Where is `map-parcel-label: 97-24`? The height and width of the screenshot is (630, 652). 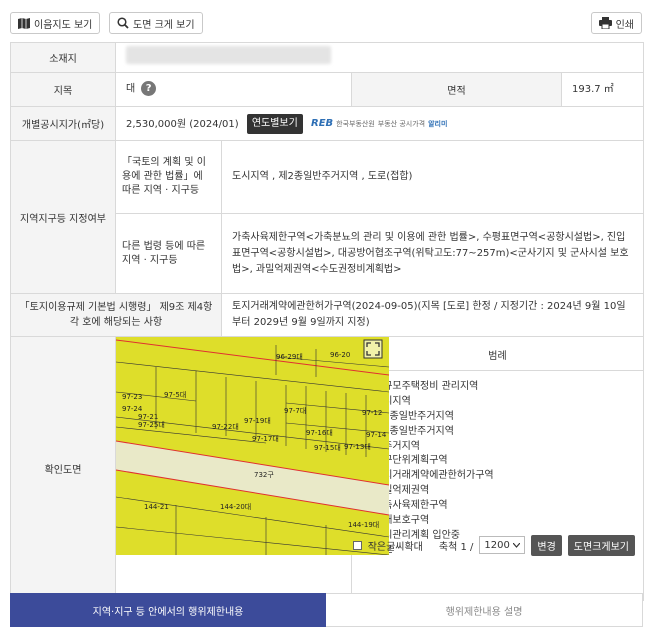 map-parcel-label: 97-24 is located at coordinates (132, 409).